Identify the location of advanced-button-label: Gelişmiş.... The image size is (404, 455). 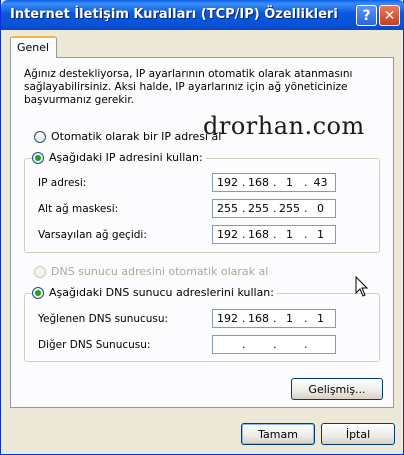
(337, 389).